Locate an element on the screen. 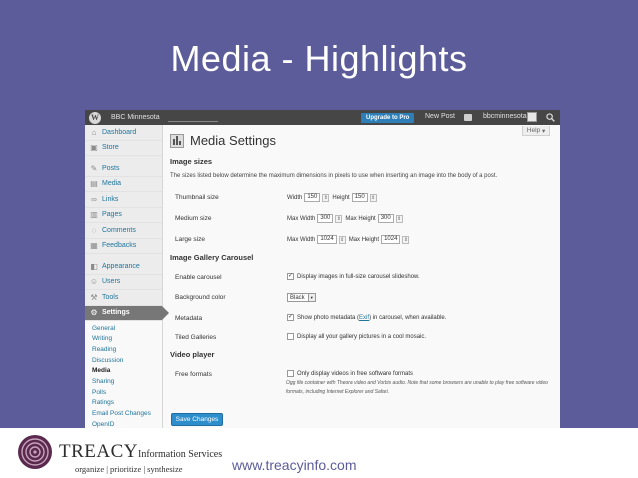 This screenshot has width=638, height=478. submenu-item-reading: Reading is located at coordinates (123, 350).